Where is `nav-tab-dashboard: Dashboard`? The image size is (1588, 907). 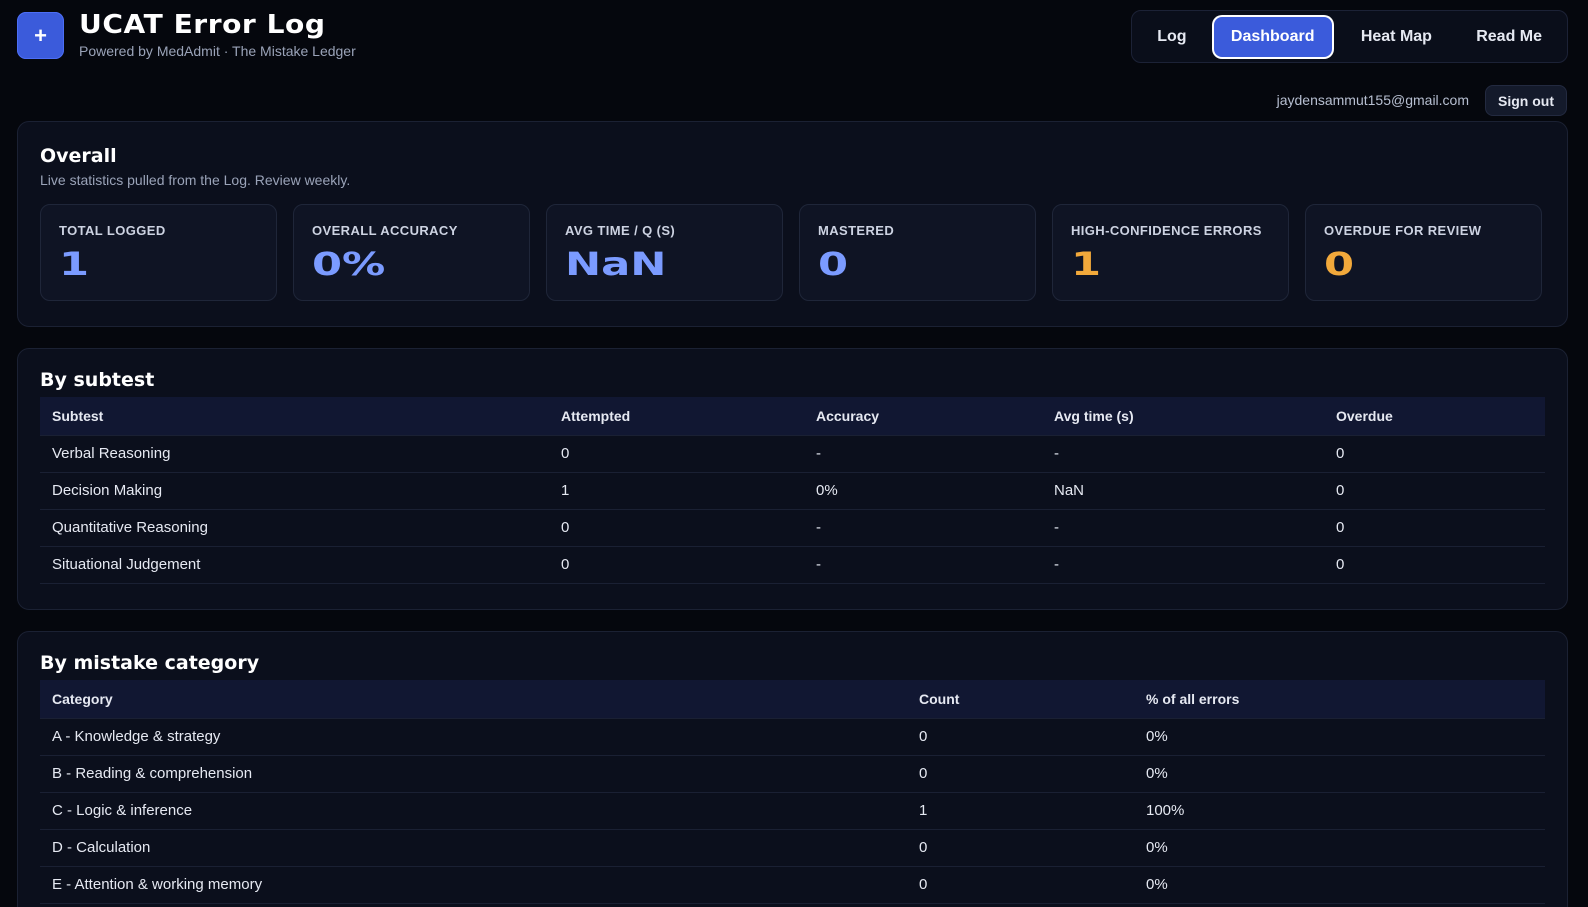 nav-tab-dashboard: Dashboard is located at coordinates (1272, 36).